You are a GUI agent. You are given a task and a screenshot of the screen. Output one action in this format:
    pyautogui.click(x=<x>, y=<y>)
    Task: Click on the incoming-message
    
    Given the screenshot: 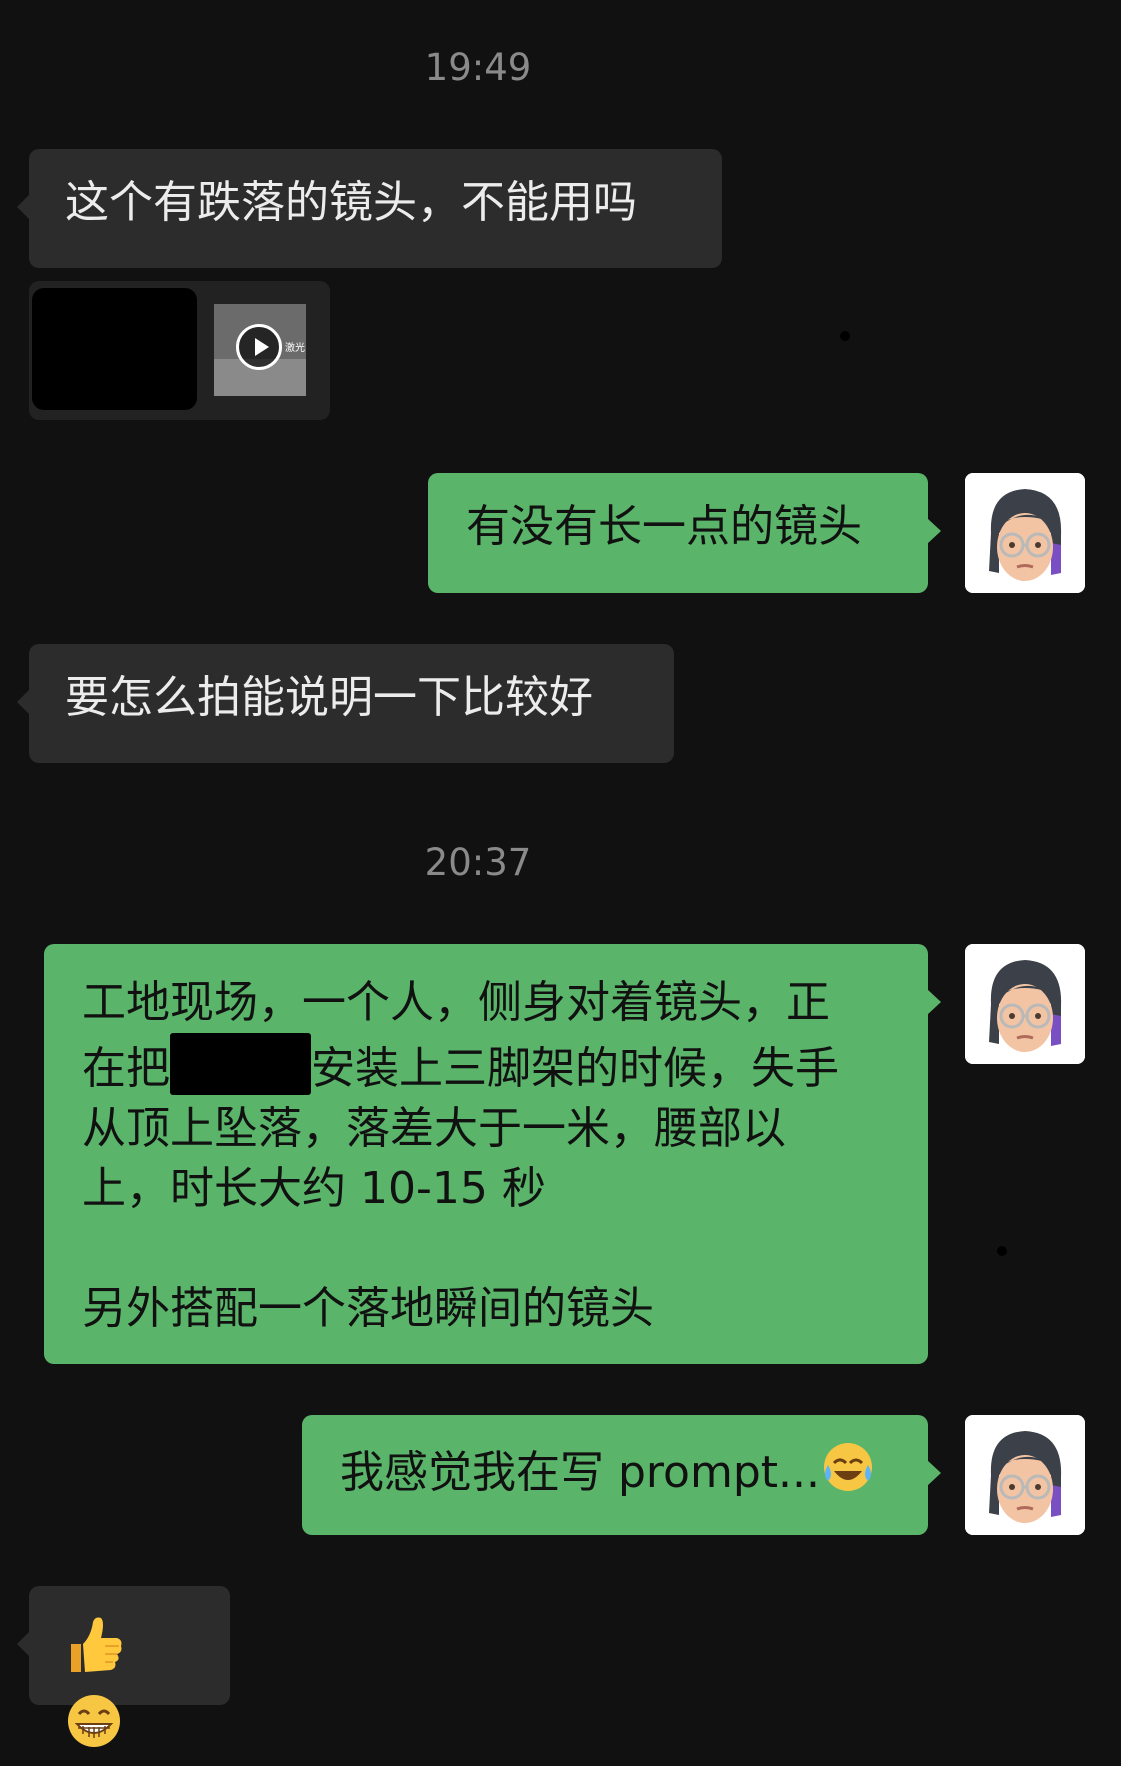 What is the action you would take?
    pyautogui.click(x=123, y=1666)
    